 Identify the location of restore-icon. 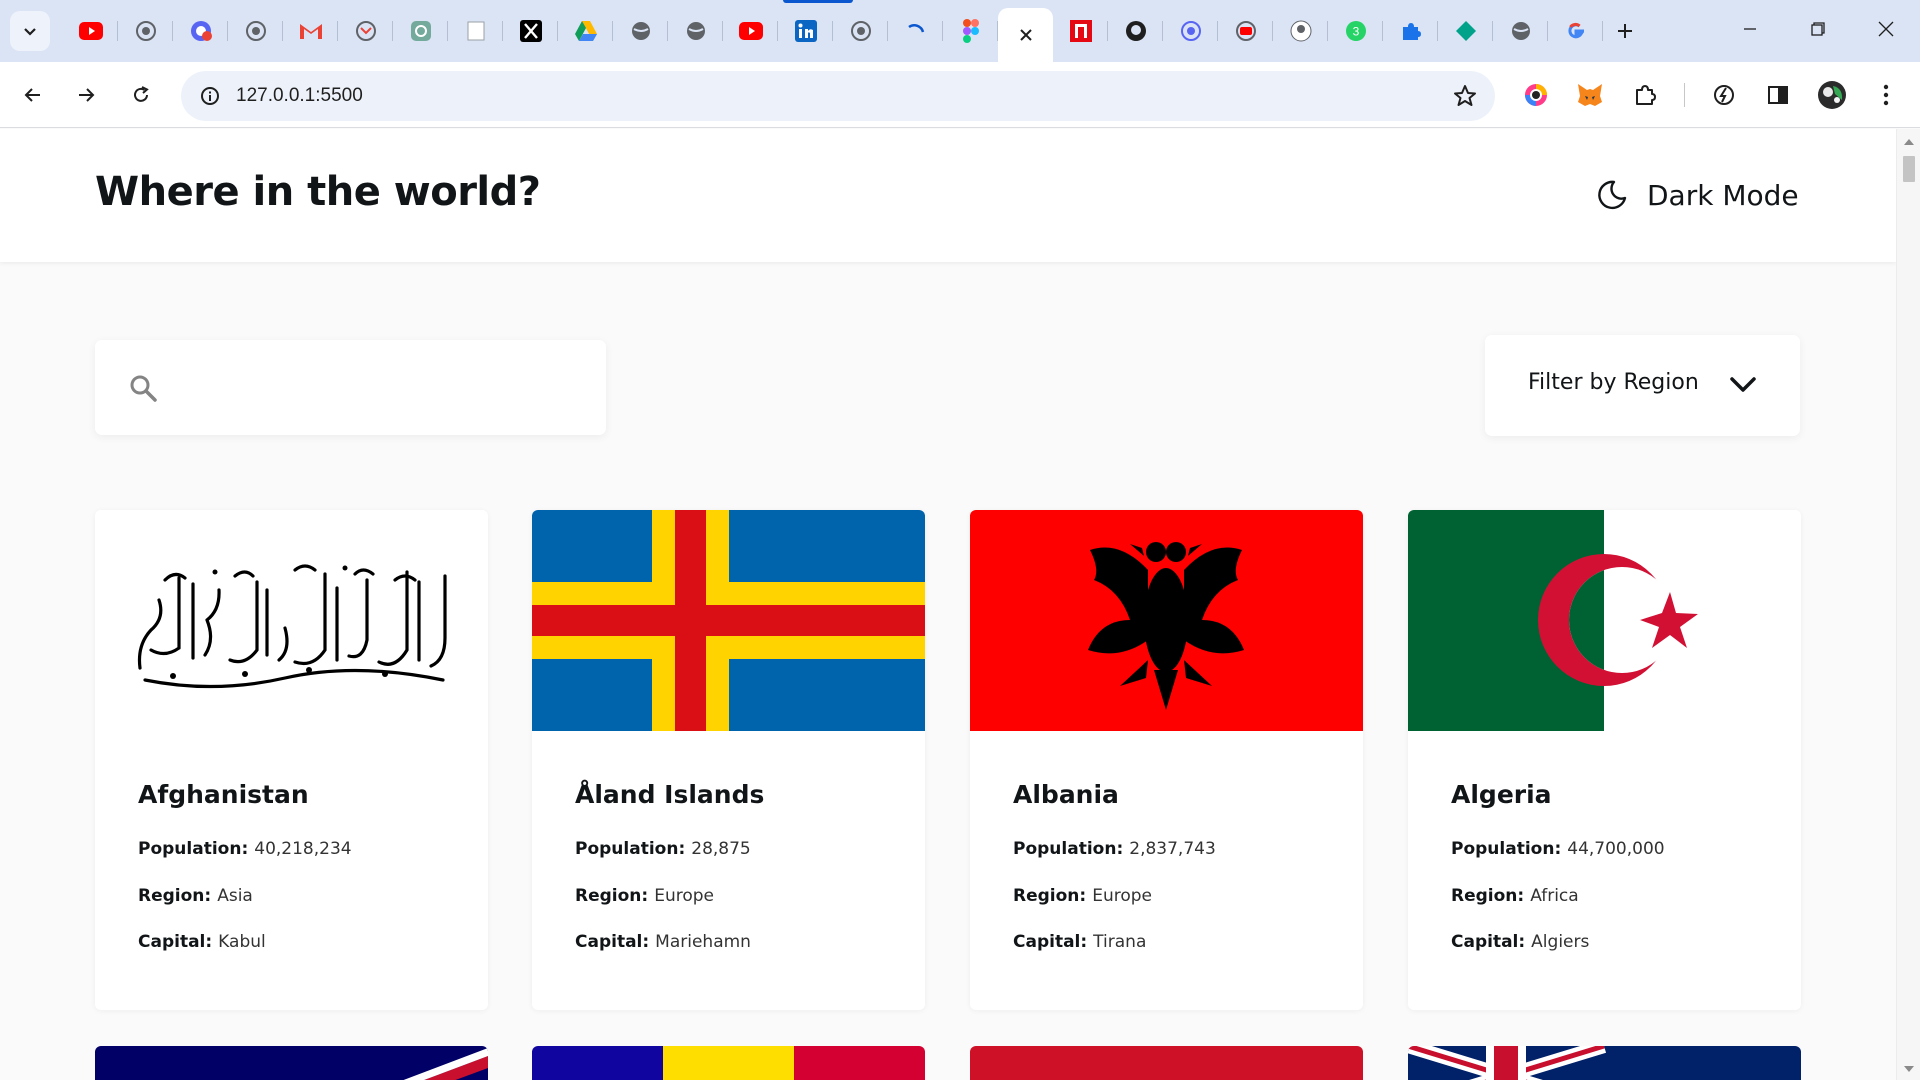
(1818, 29).